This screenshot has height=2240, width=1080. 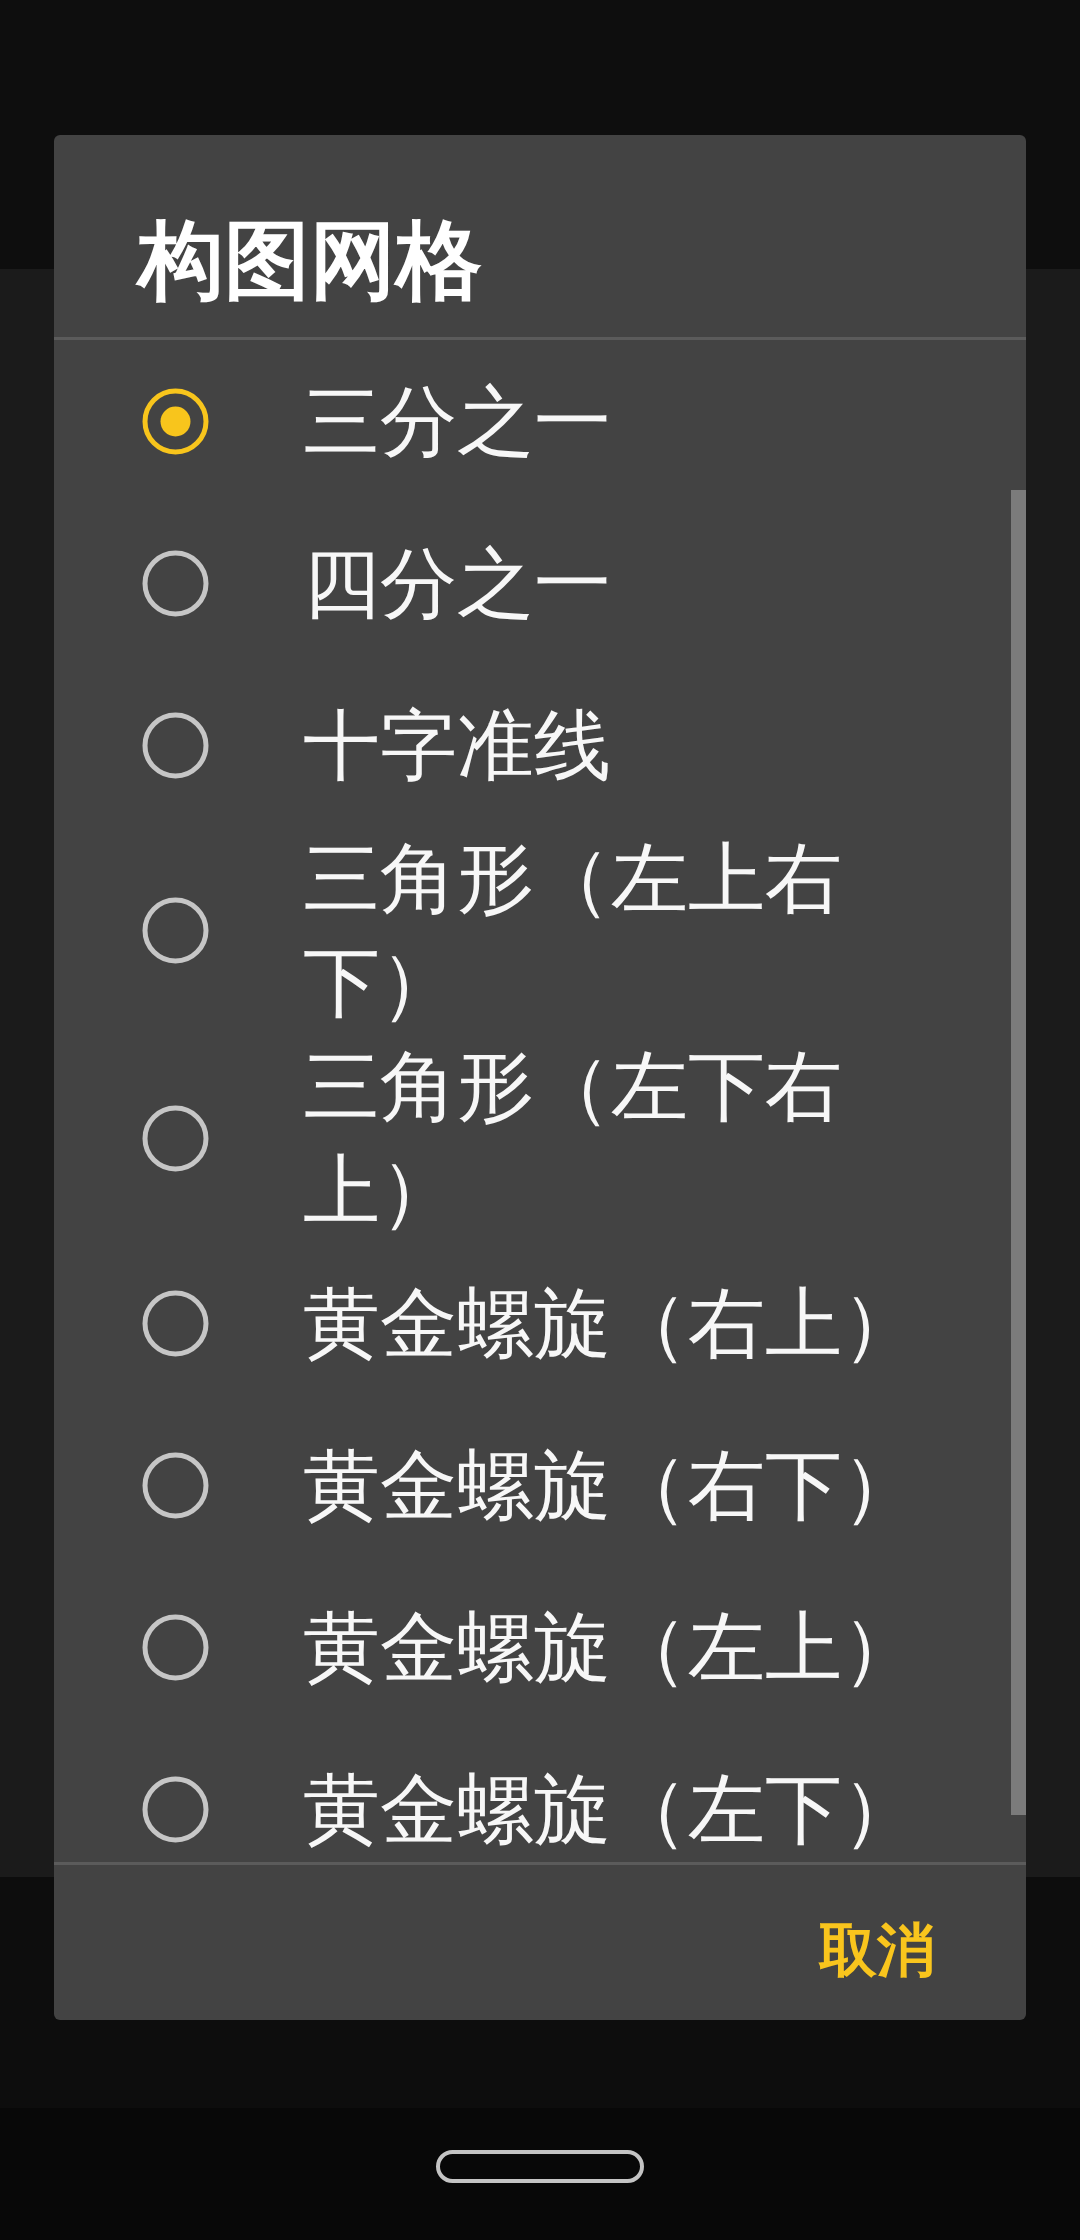 What do you see at coordinates (877, 1949) in the screenshot?
I see `cancel-button: 取消` at bounding box center [877, 1949].